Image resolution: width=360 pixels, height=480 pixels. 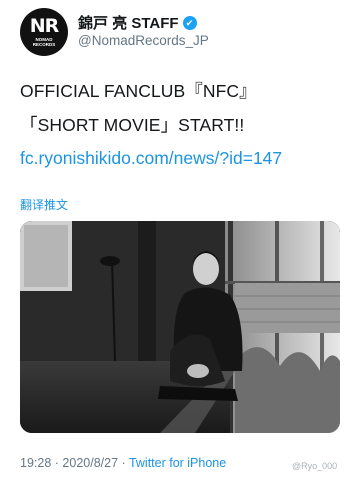 What do you see at coordinates (138, 91) in the screenshot?
I see `tweet-text-line-1: OFFICIAL FANCLUB『NFC』` at bounding box center [138, 91].